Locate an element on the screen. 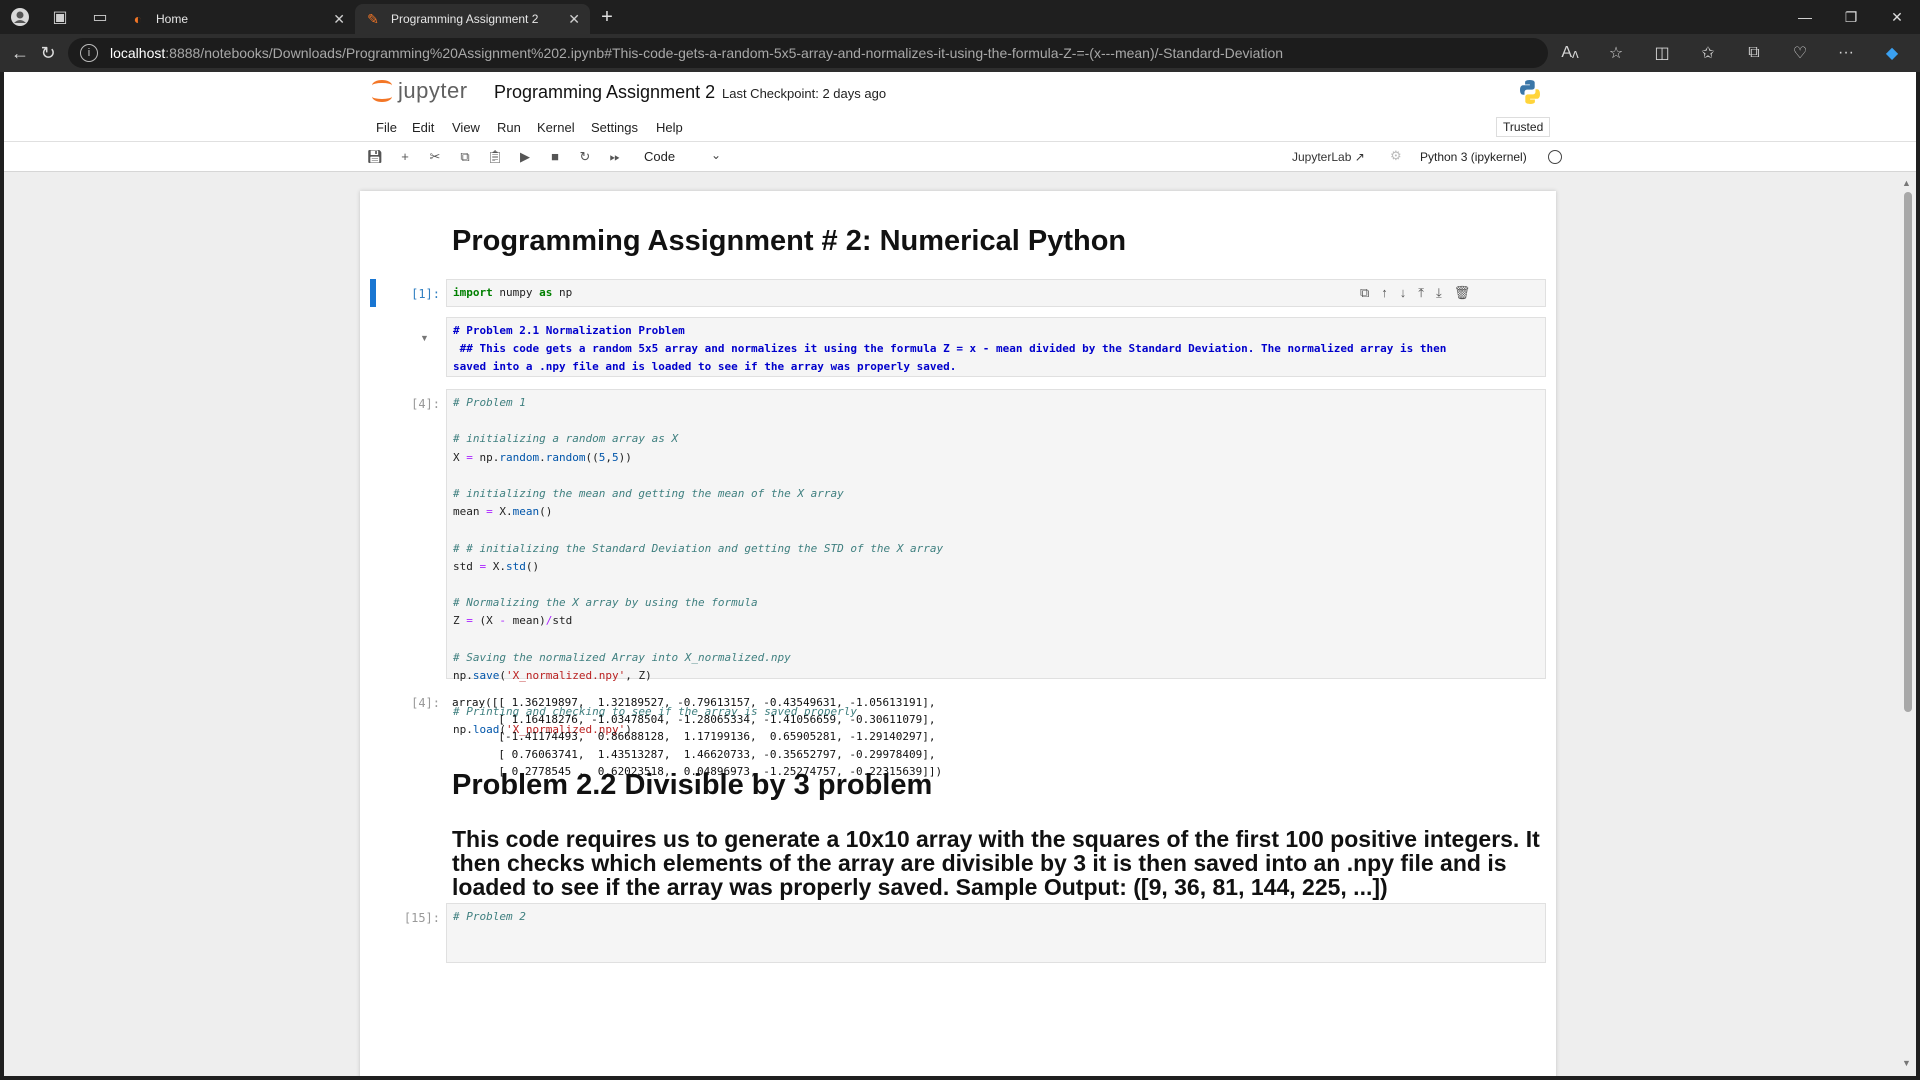 This screenshot has height=1080, width=1920. menu-file: File is located at coordinates (386, 127).